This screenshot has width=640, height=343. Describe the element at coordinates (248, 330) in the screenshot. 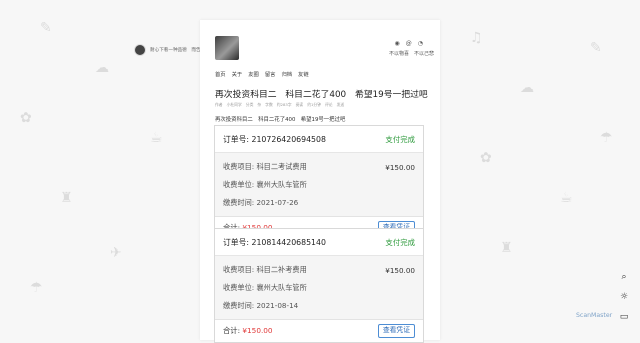

I see `order-total: 合计: ¥150.00` at that location.